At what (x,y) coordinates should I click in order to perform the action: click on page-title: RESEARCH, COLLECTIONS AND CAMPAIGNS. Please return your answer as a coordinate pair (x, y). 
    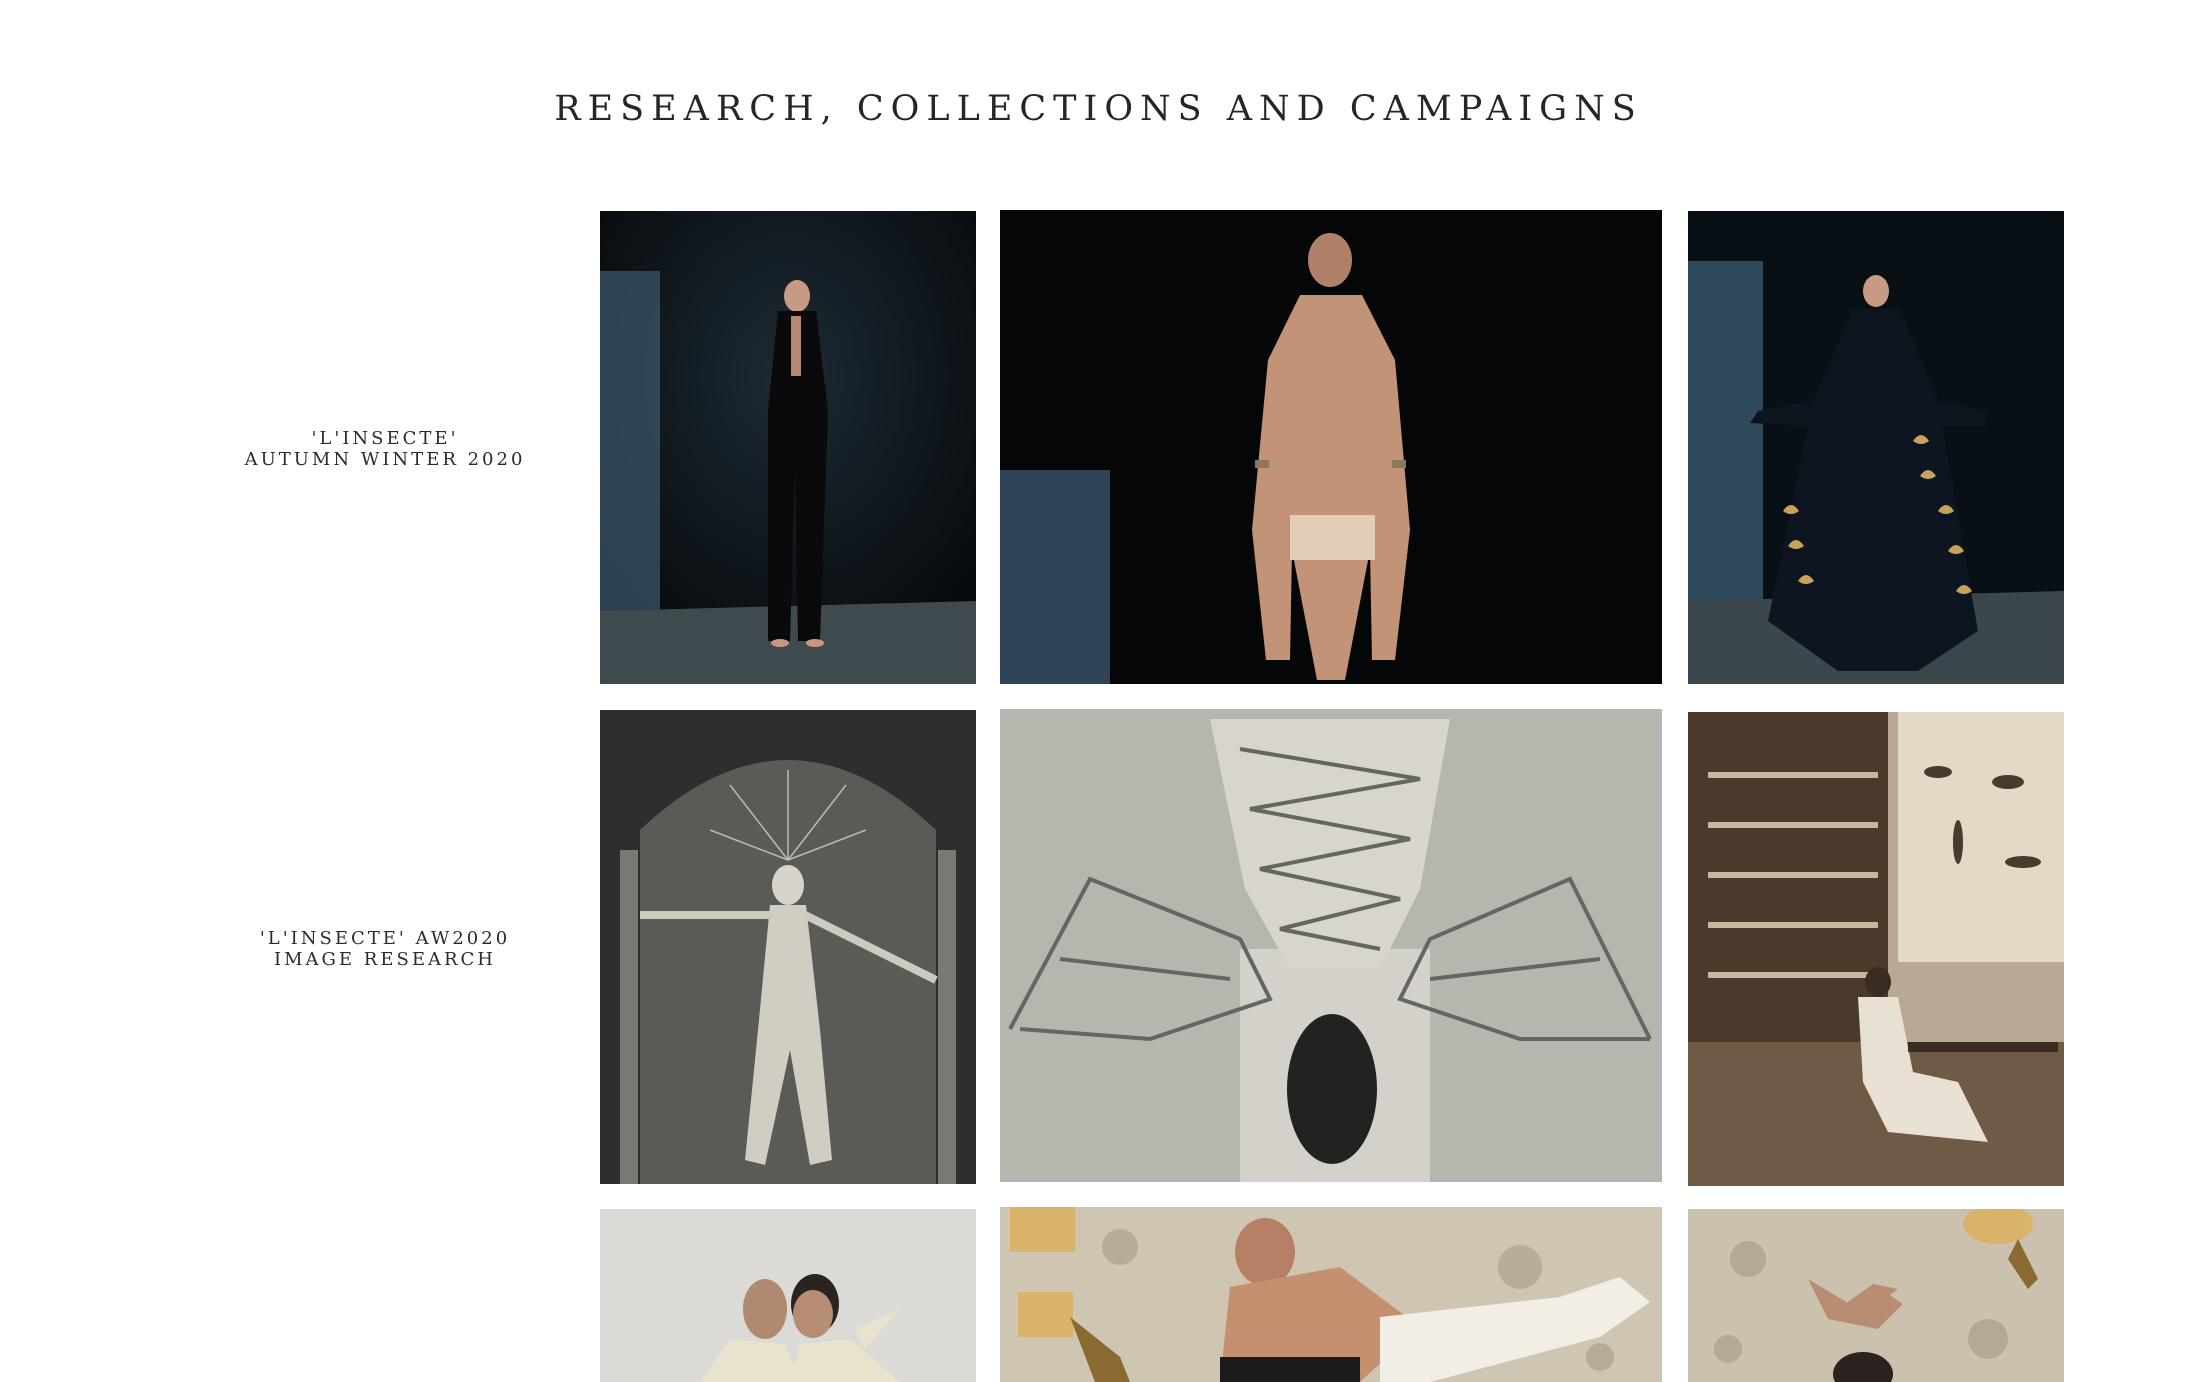
    Looking at the image, I should click on (1098, 109).